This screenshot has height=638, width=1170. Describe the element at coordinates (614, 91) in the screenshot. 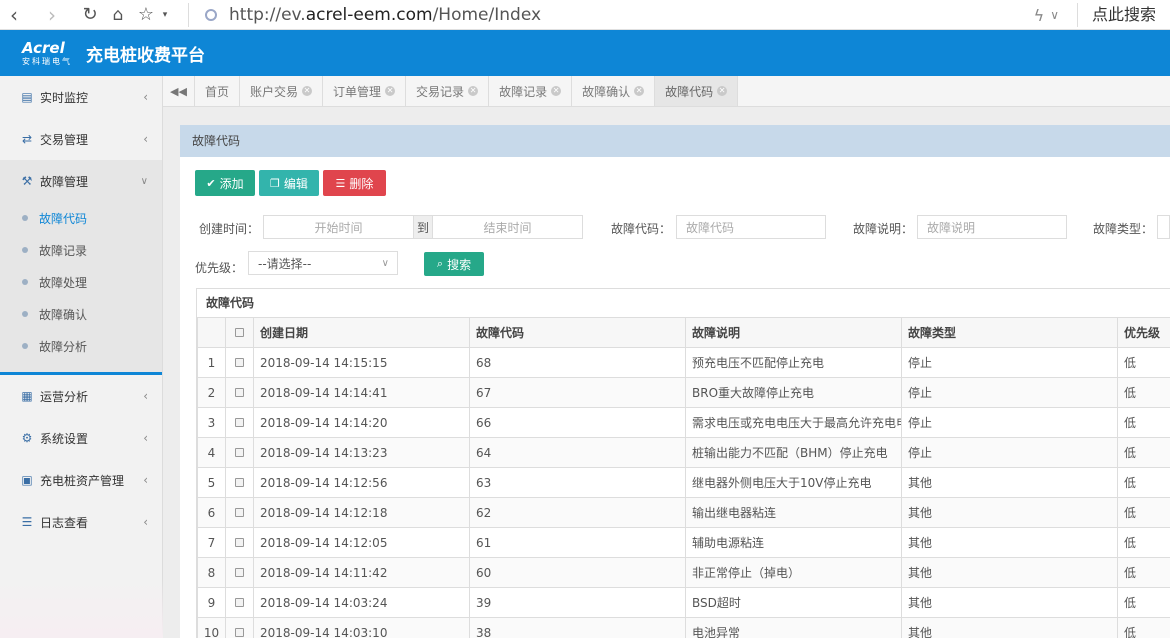

I see `tab-fault-confirm: 故障确认 ✕` at that location.